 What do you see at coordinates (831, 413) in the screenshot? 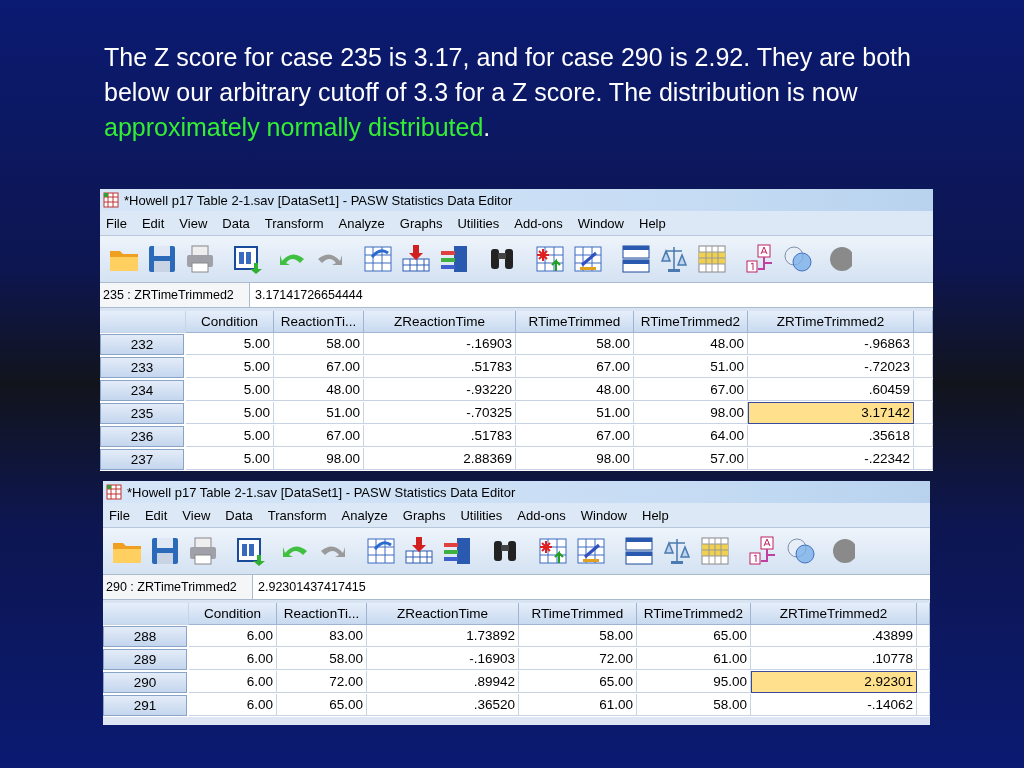
I see `table-cell: 3.17142` at bounding box center [831, 413].